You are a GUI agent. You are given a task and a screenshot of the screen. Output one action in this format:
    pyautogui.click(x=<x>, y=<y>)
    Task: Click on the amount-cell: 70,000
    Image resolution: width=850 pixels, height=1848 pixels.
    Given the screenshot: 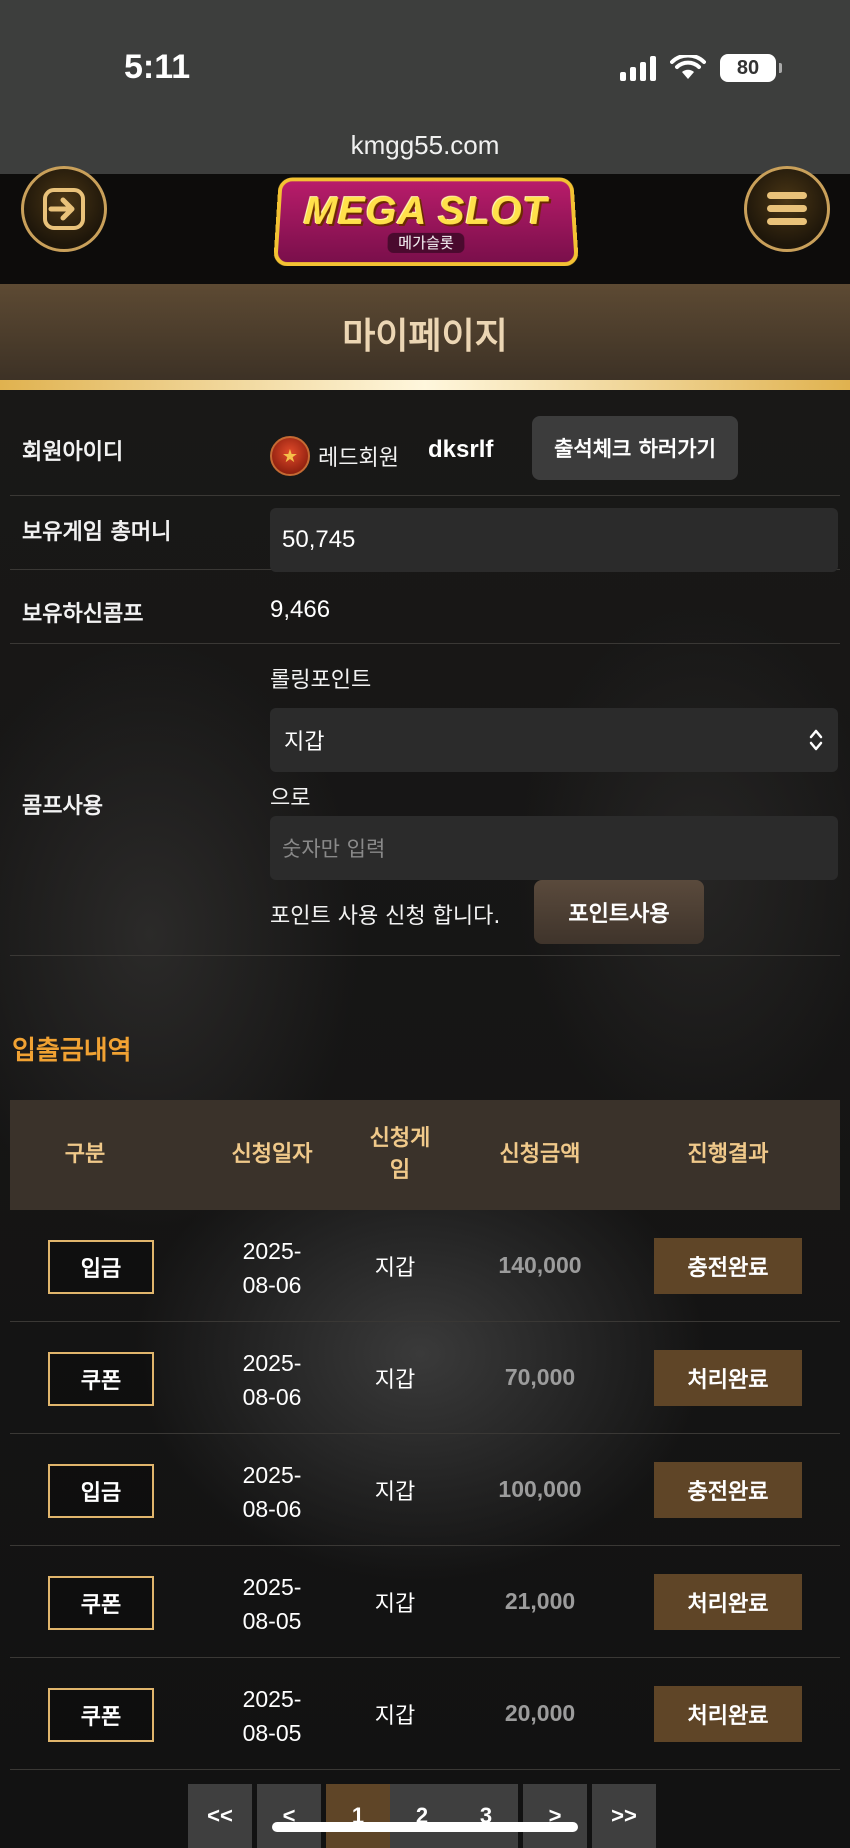 What is the action you would take?
    pyautogui.click(x=540, y=1377)
    